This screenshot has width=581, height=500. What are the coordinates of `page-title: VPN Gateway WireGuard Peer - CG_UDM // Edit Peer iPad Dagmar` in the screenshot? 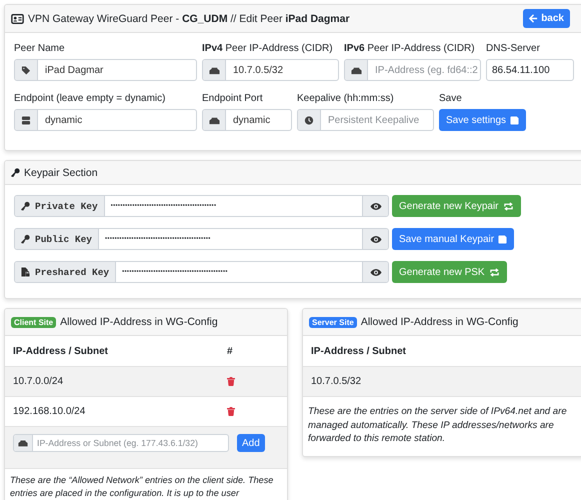 It's located at (189, 18).